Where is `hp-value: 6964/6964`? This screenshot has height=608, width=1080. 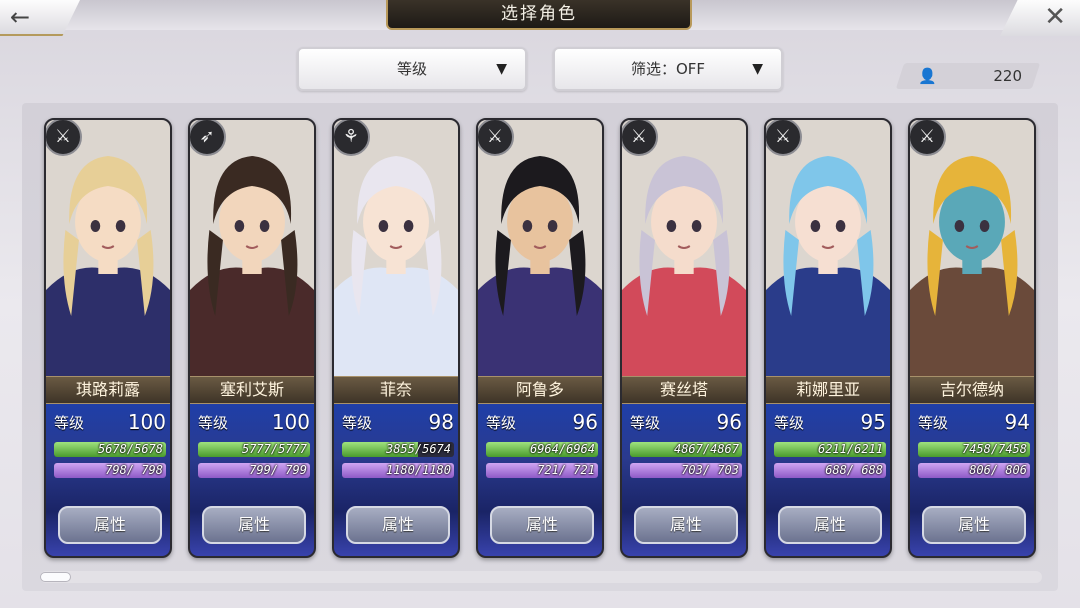
hp-value: 6964/6964 is located at coordinates (562, 449).